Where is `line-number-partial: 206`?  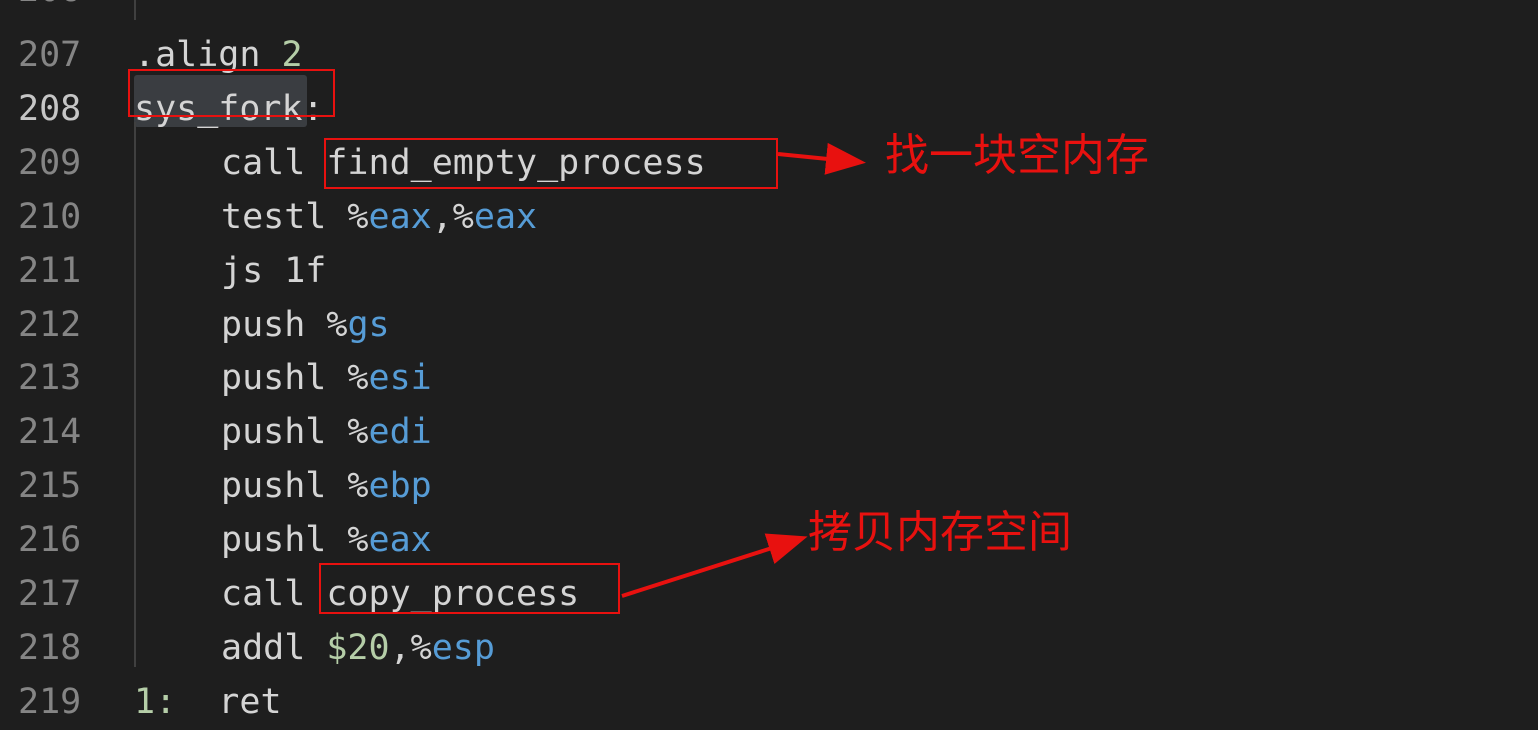 line-number-partial: 206 is located at coordinates (49, 5).